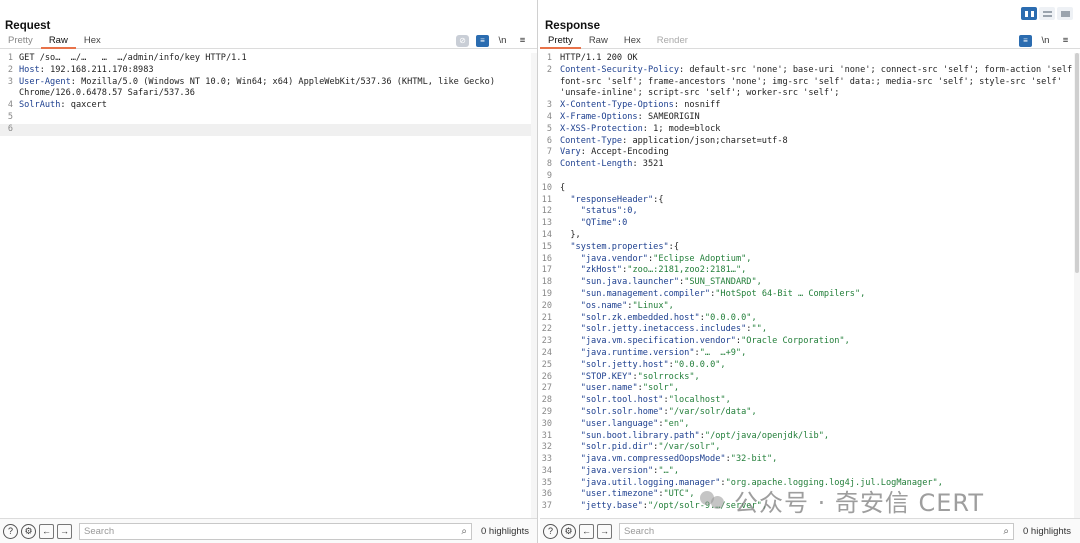 The image size is (1080, 543). What do you see at coordinates (807, 224) in the screenshot?
I see `code-line: 13 "QTime":0` at bounding box center [807, 224].